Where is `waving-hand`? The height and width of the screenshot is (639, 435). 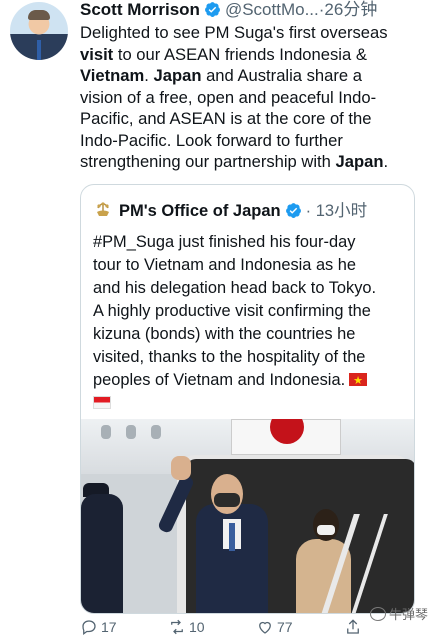
waving-hand is located at coordinates (181, 468).